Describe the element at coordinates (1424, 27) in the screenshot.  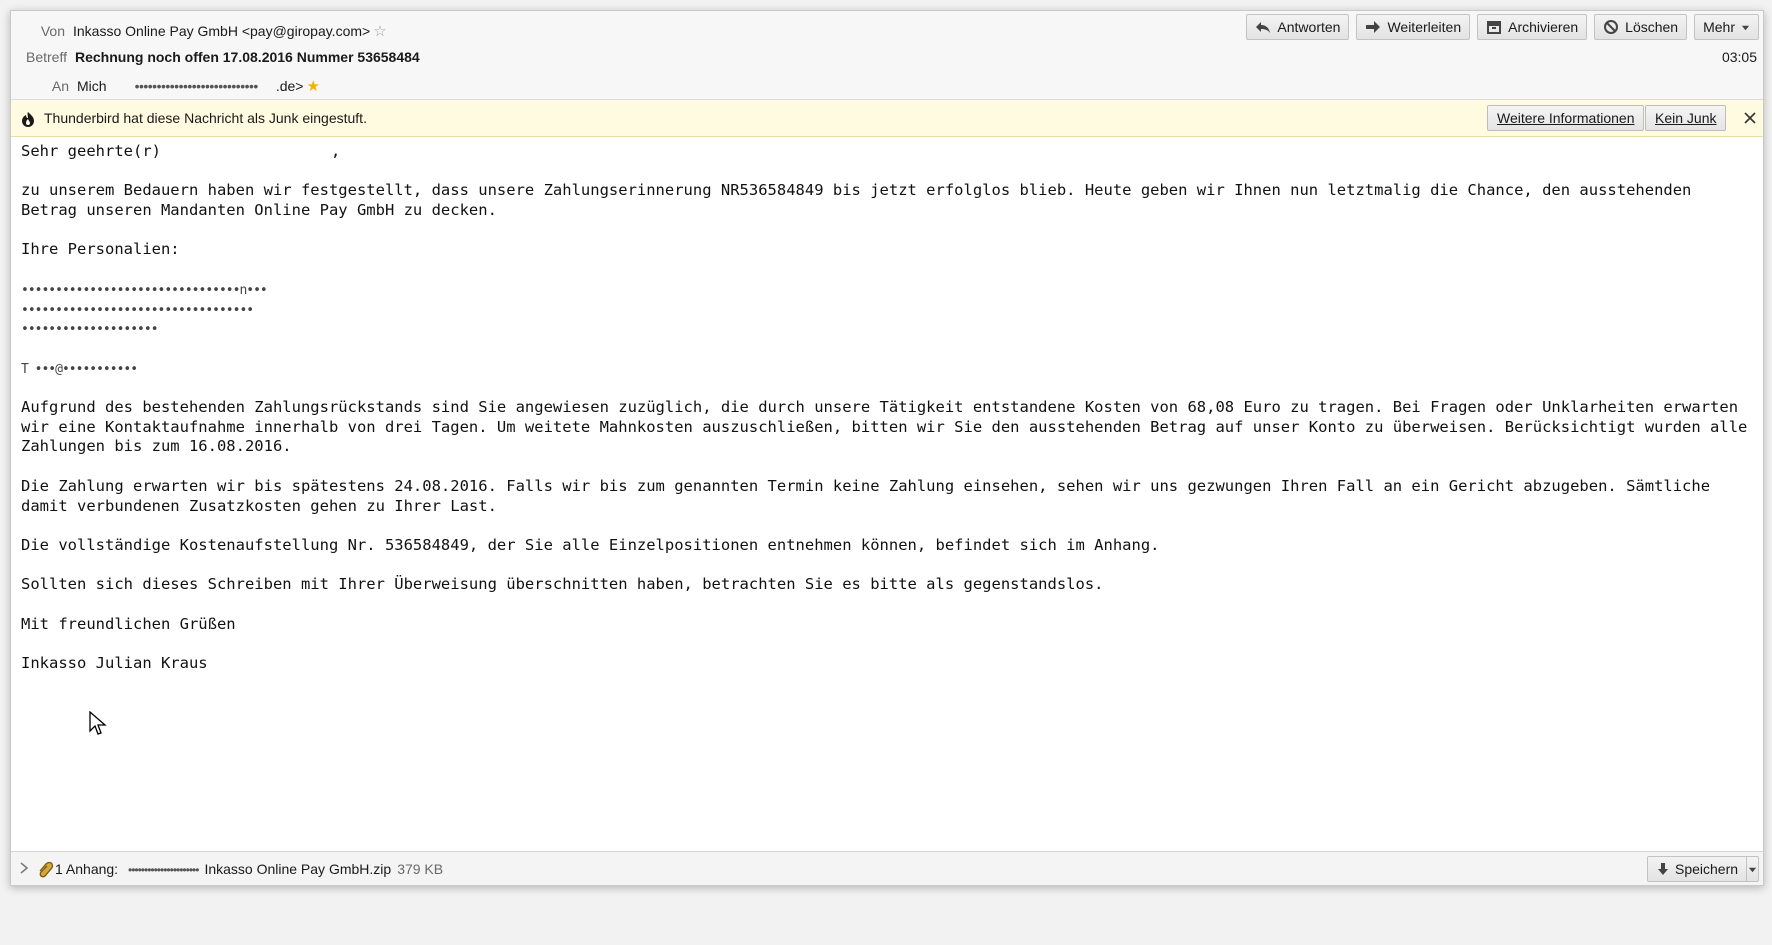
I see `forward-label: Weiterleiten` at that location.